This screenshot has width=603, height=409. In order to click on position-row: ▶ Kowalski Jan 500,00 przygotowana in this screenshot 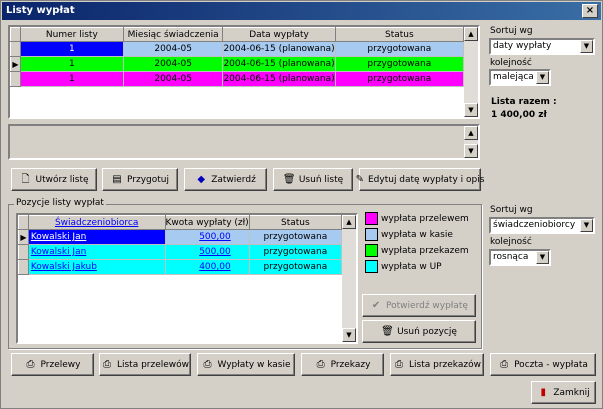, I will do `click(180, 237)`.